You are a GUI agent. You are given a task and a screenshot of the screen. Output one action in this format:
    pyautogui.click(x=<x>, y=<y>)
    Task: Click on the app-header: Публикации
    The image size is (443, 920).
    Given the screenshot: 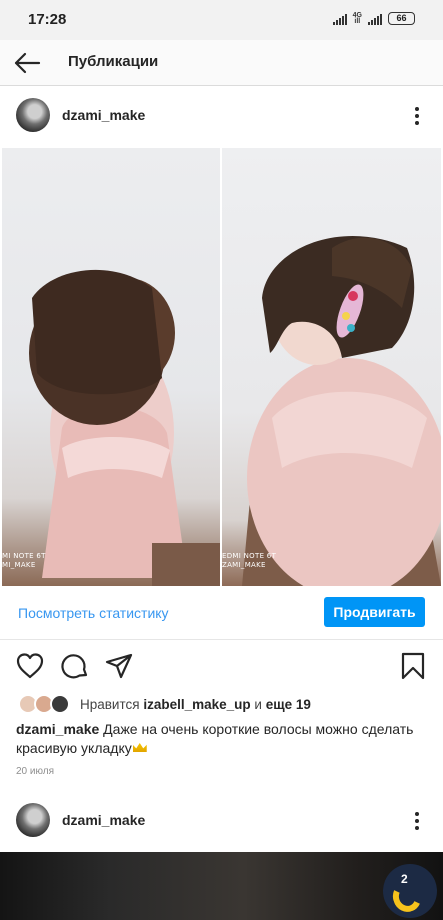 What is the action you would take?
    pyautogui.click(x=221, y=63)
    